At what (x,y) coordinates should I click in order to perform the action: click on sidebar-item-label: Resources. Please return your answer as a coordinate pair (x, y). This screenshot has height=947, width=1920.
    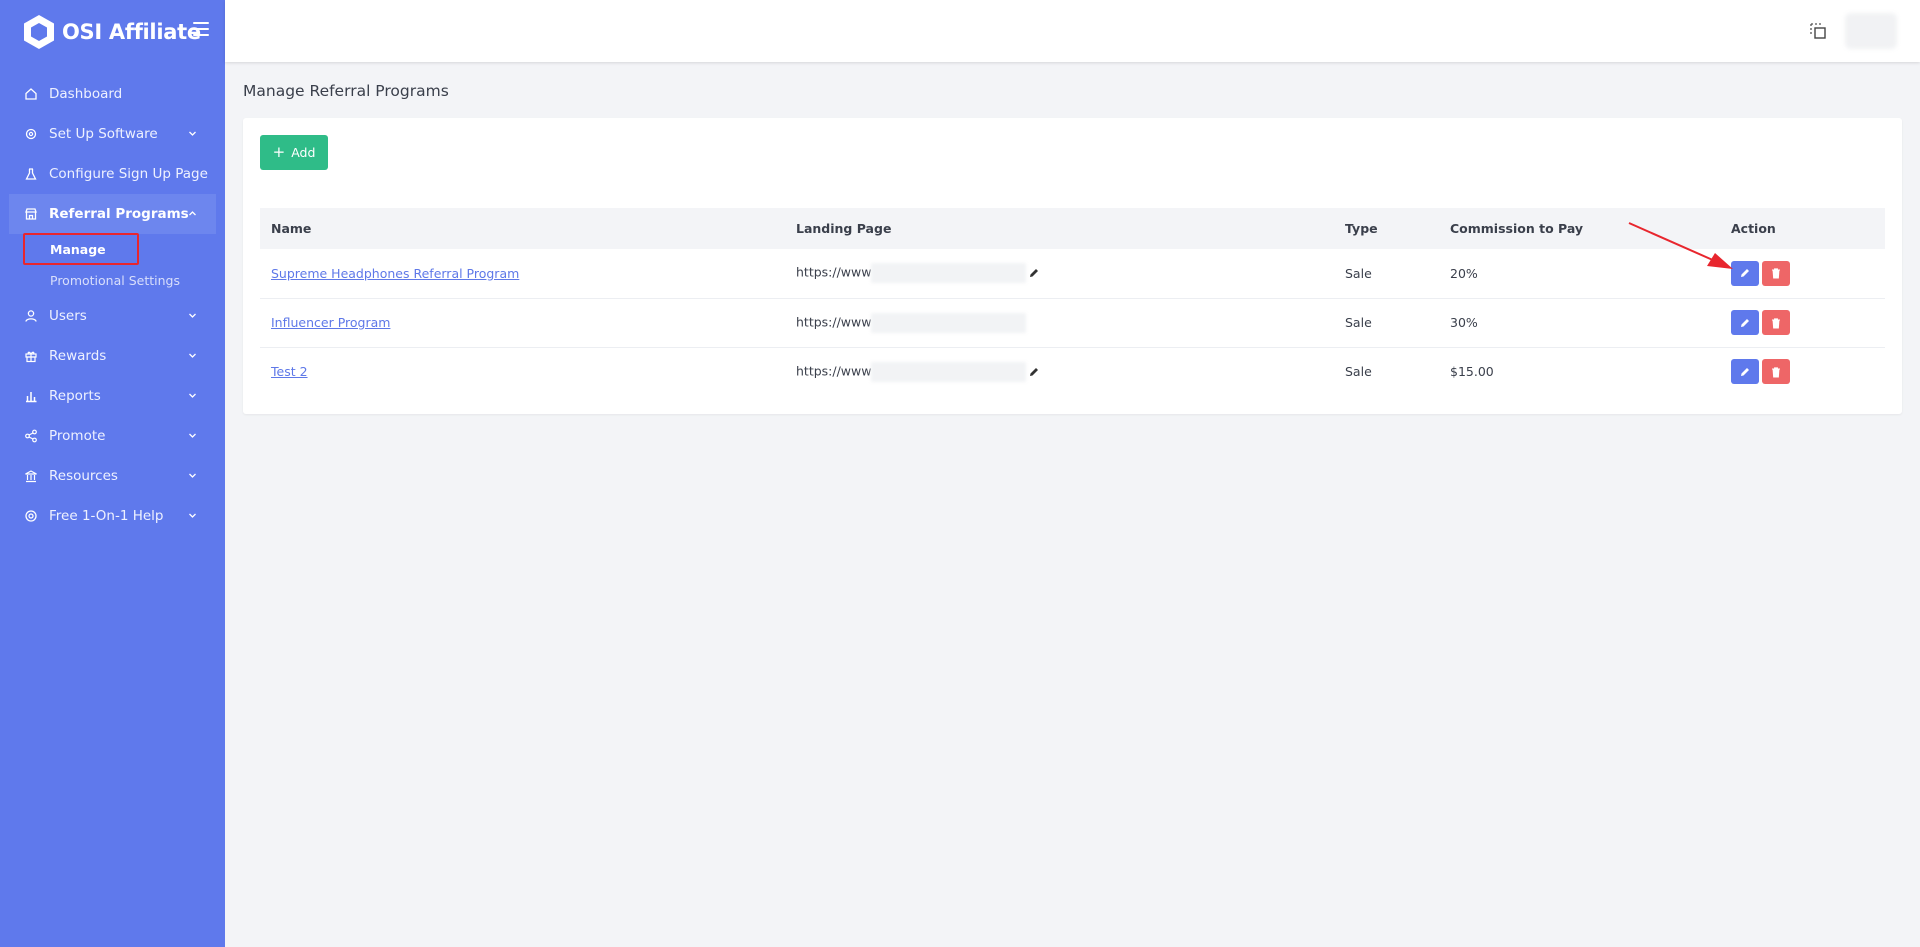
    Looking at the image, I should click on (83, 476).